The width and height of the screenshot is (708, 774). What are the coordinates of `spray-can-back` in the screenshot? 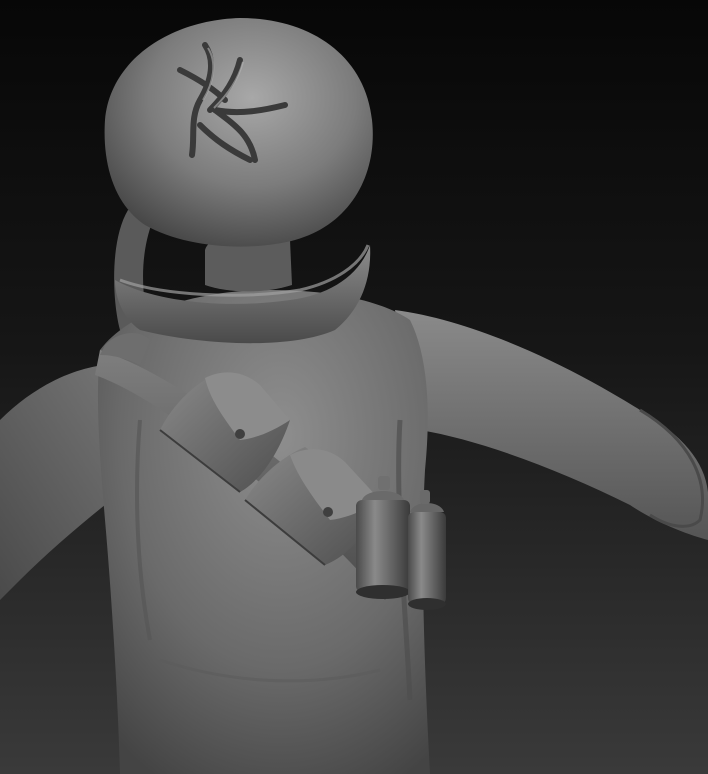 It's located at (427, 550).